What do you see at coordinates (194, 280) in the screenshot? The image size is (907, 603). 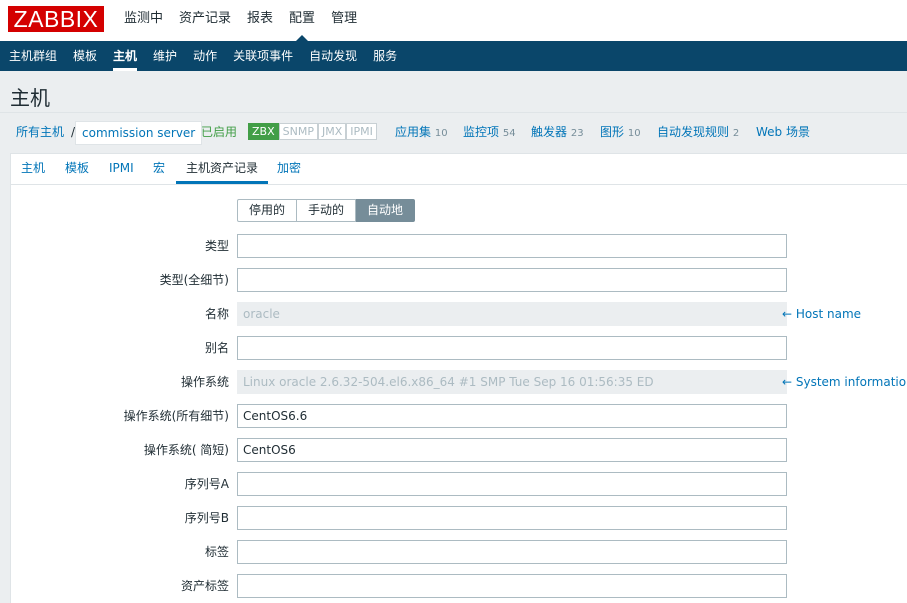 I see `field-label: 类型(全细节)` at bounding box center [194, 280].